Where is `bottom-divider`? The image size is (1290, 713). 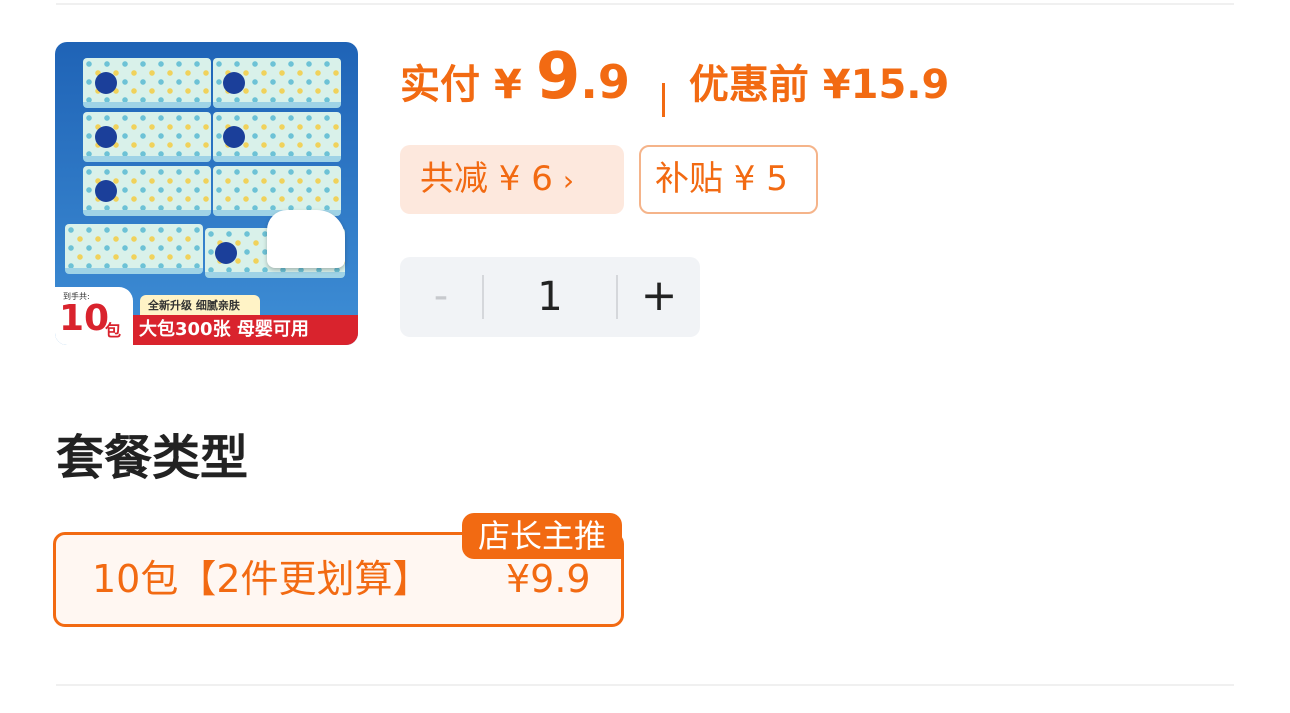 bottom-divider is located at coordinates (645, 685).